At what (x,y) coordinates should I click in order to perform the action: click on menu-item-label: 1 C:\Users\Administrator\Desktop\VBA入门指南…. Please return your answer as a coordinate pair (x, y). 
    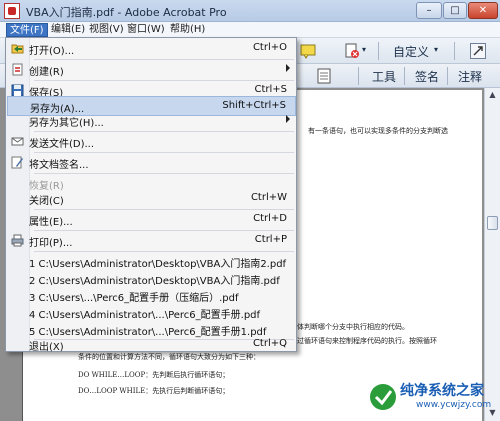
    Looking at the image, I should click on (158, 264).